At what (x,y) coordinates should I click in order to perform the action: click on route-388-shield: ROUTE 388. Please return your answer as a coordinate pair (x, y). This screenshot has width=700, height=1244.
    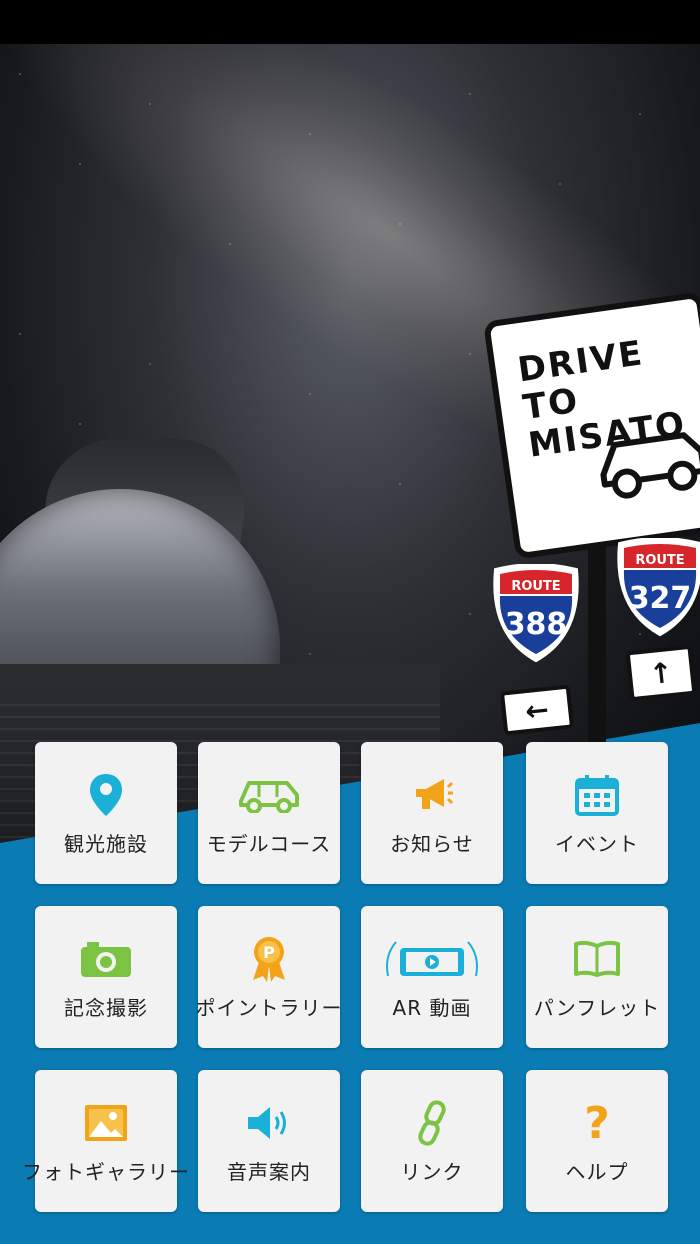
    Looking at the image, I should click on (536, 613).